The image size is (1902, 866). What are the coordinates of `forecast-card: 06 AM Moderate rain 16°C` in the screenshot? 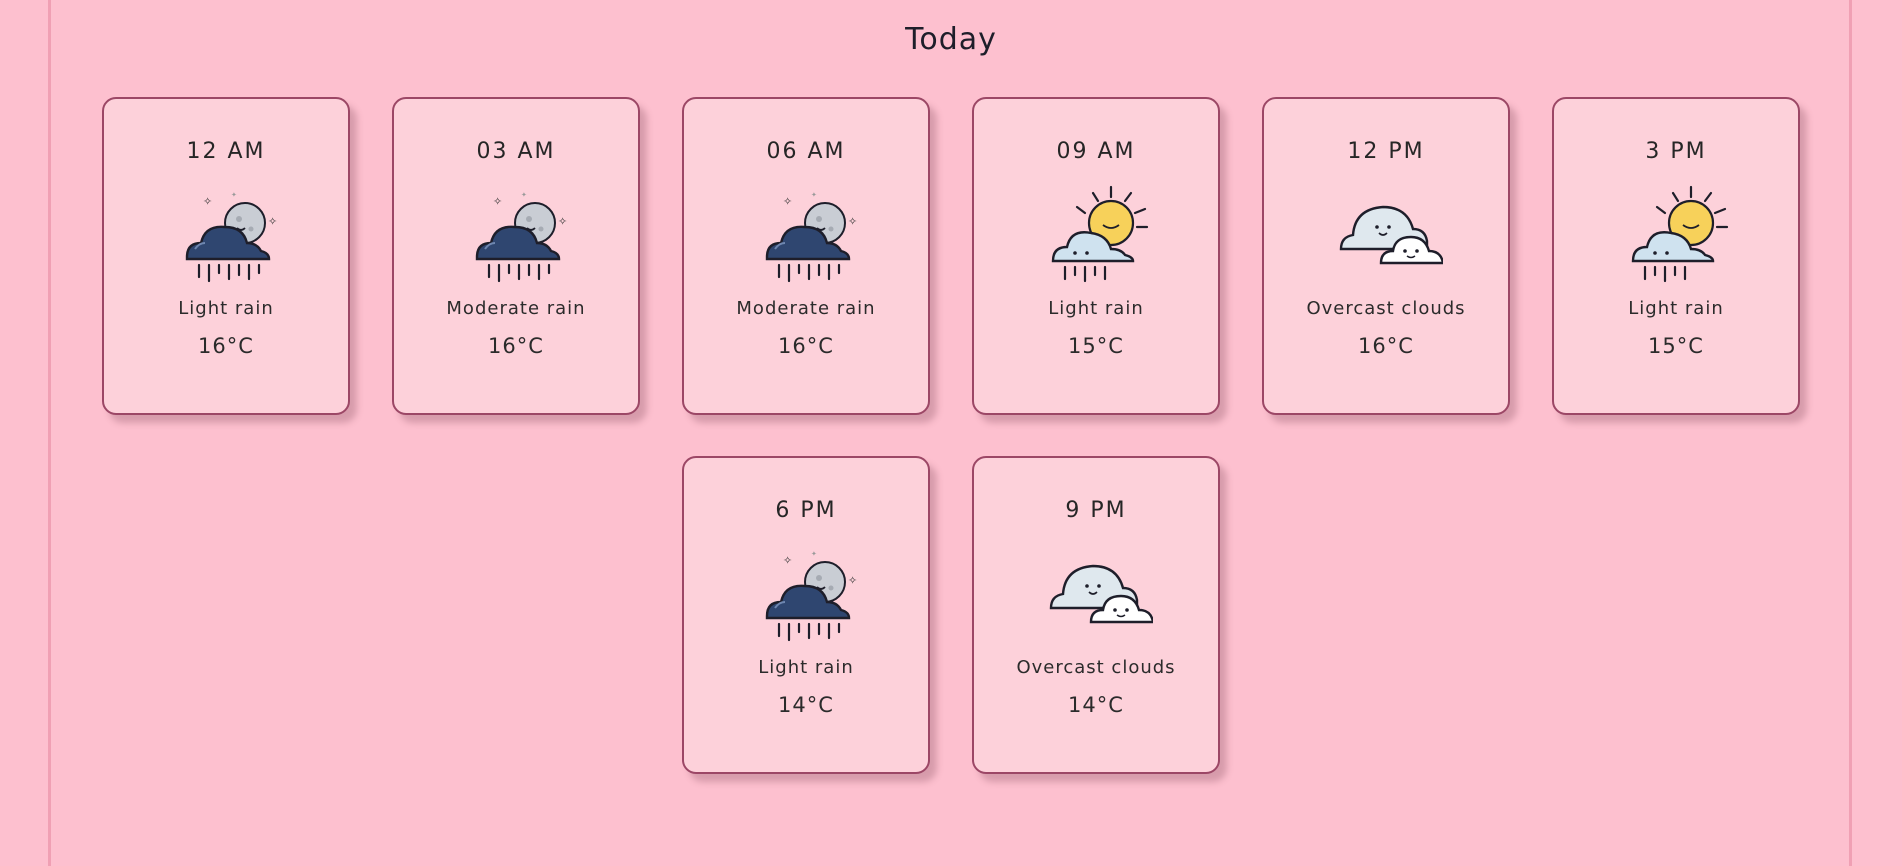 It's located at (806, 256).